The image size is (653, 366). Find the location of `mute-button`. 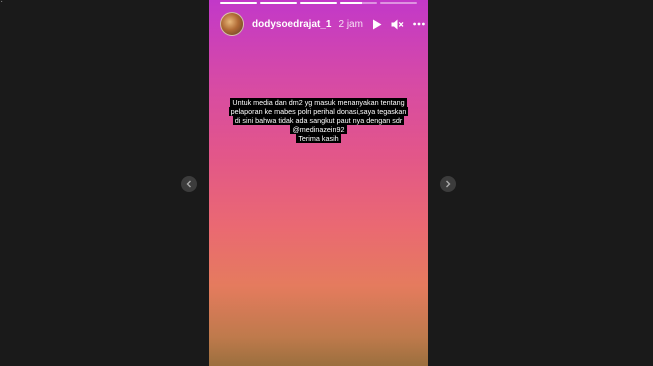

mute-button is located at coordinates (397, 24).